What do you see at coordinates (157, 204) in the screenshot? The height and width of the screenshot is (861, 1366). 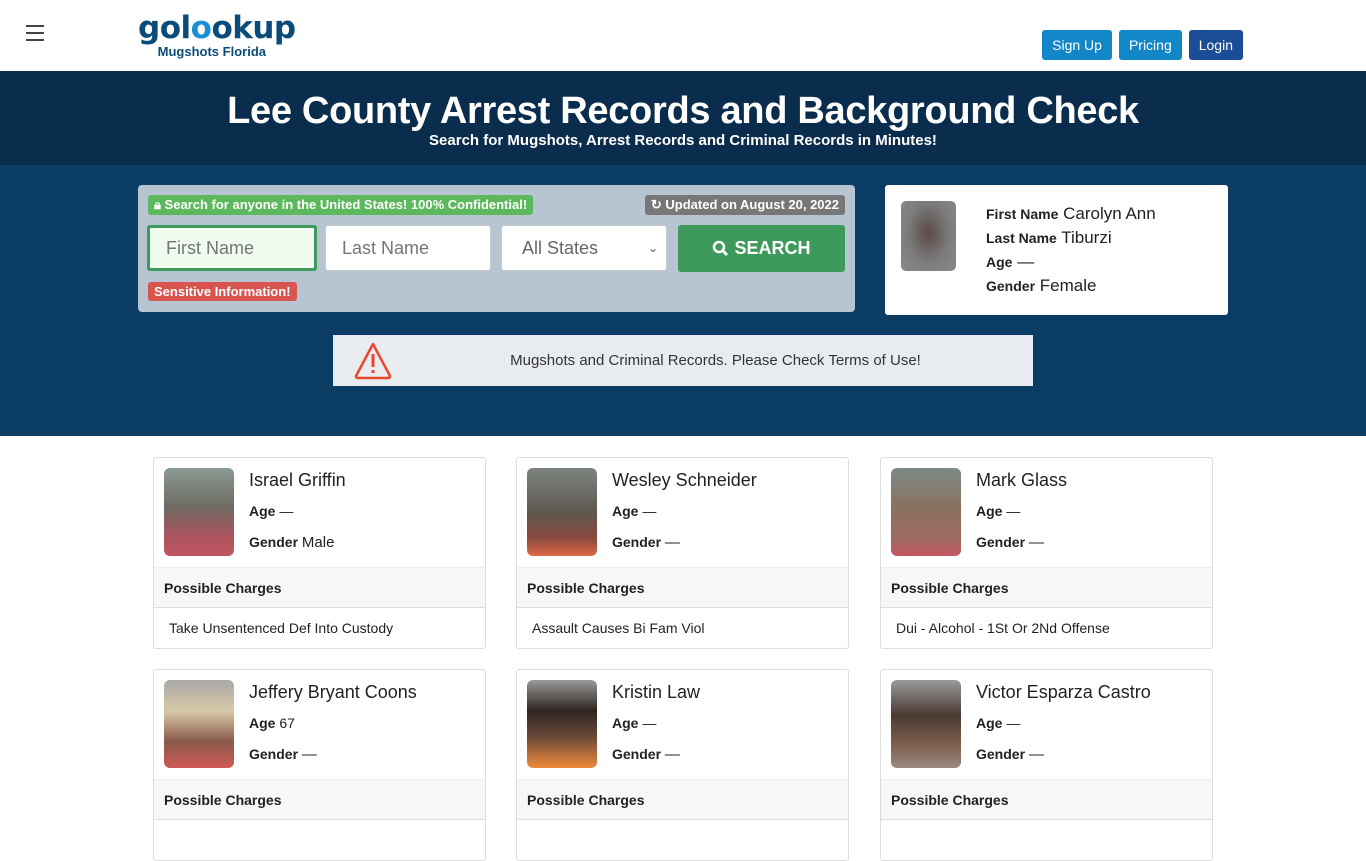 I see `lock-icon: 🔒︎` at bounding box center [157, 204].